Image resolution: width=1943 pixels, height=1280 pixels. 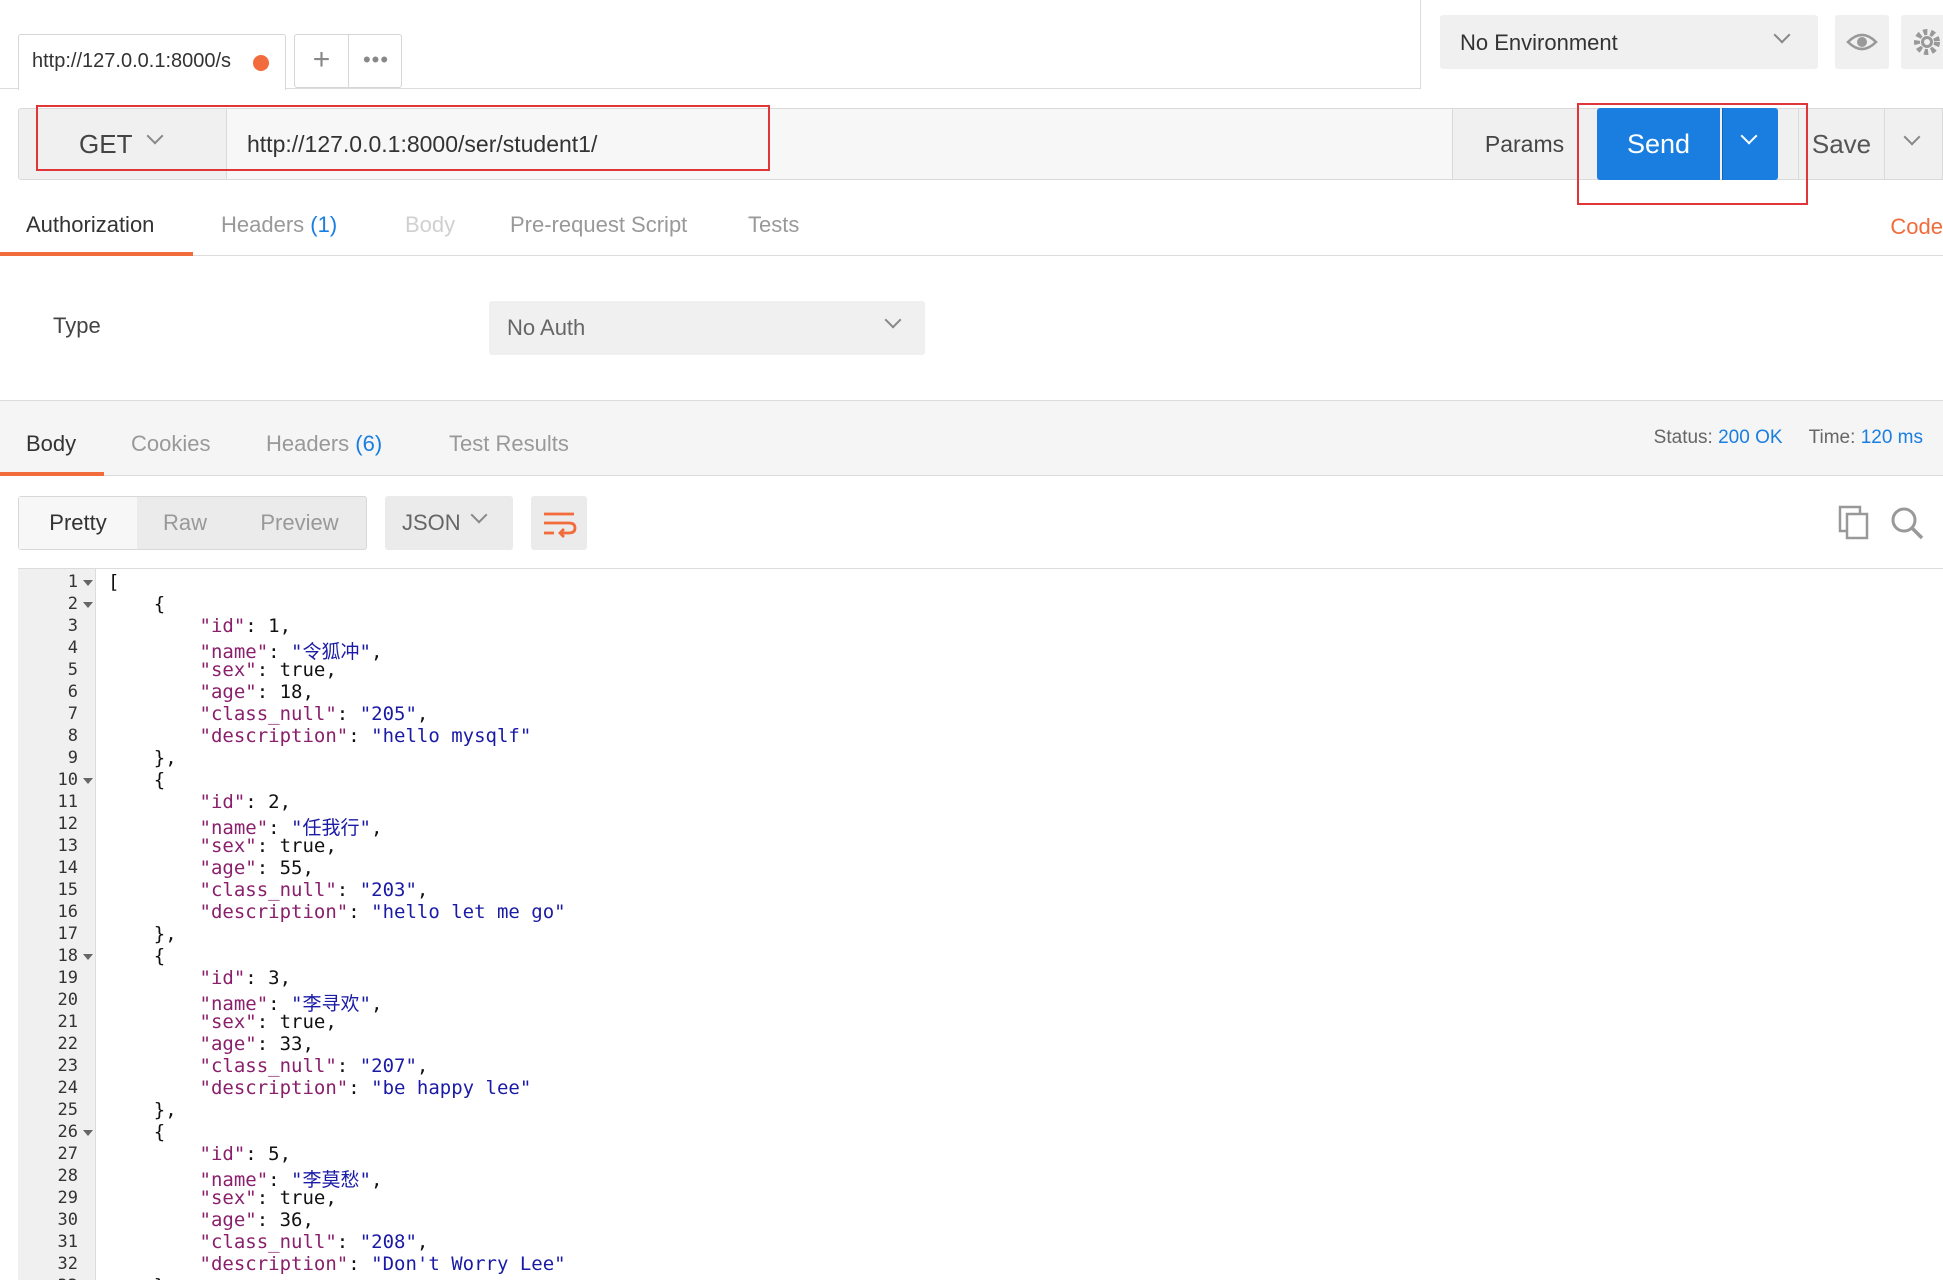 What do you see at coordinates (1524, 144) in the screenshot?
I see `params-button: Params` at bounding box center [1524, 144].